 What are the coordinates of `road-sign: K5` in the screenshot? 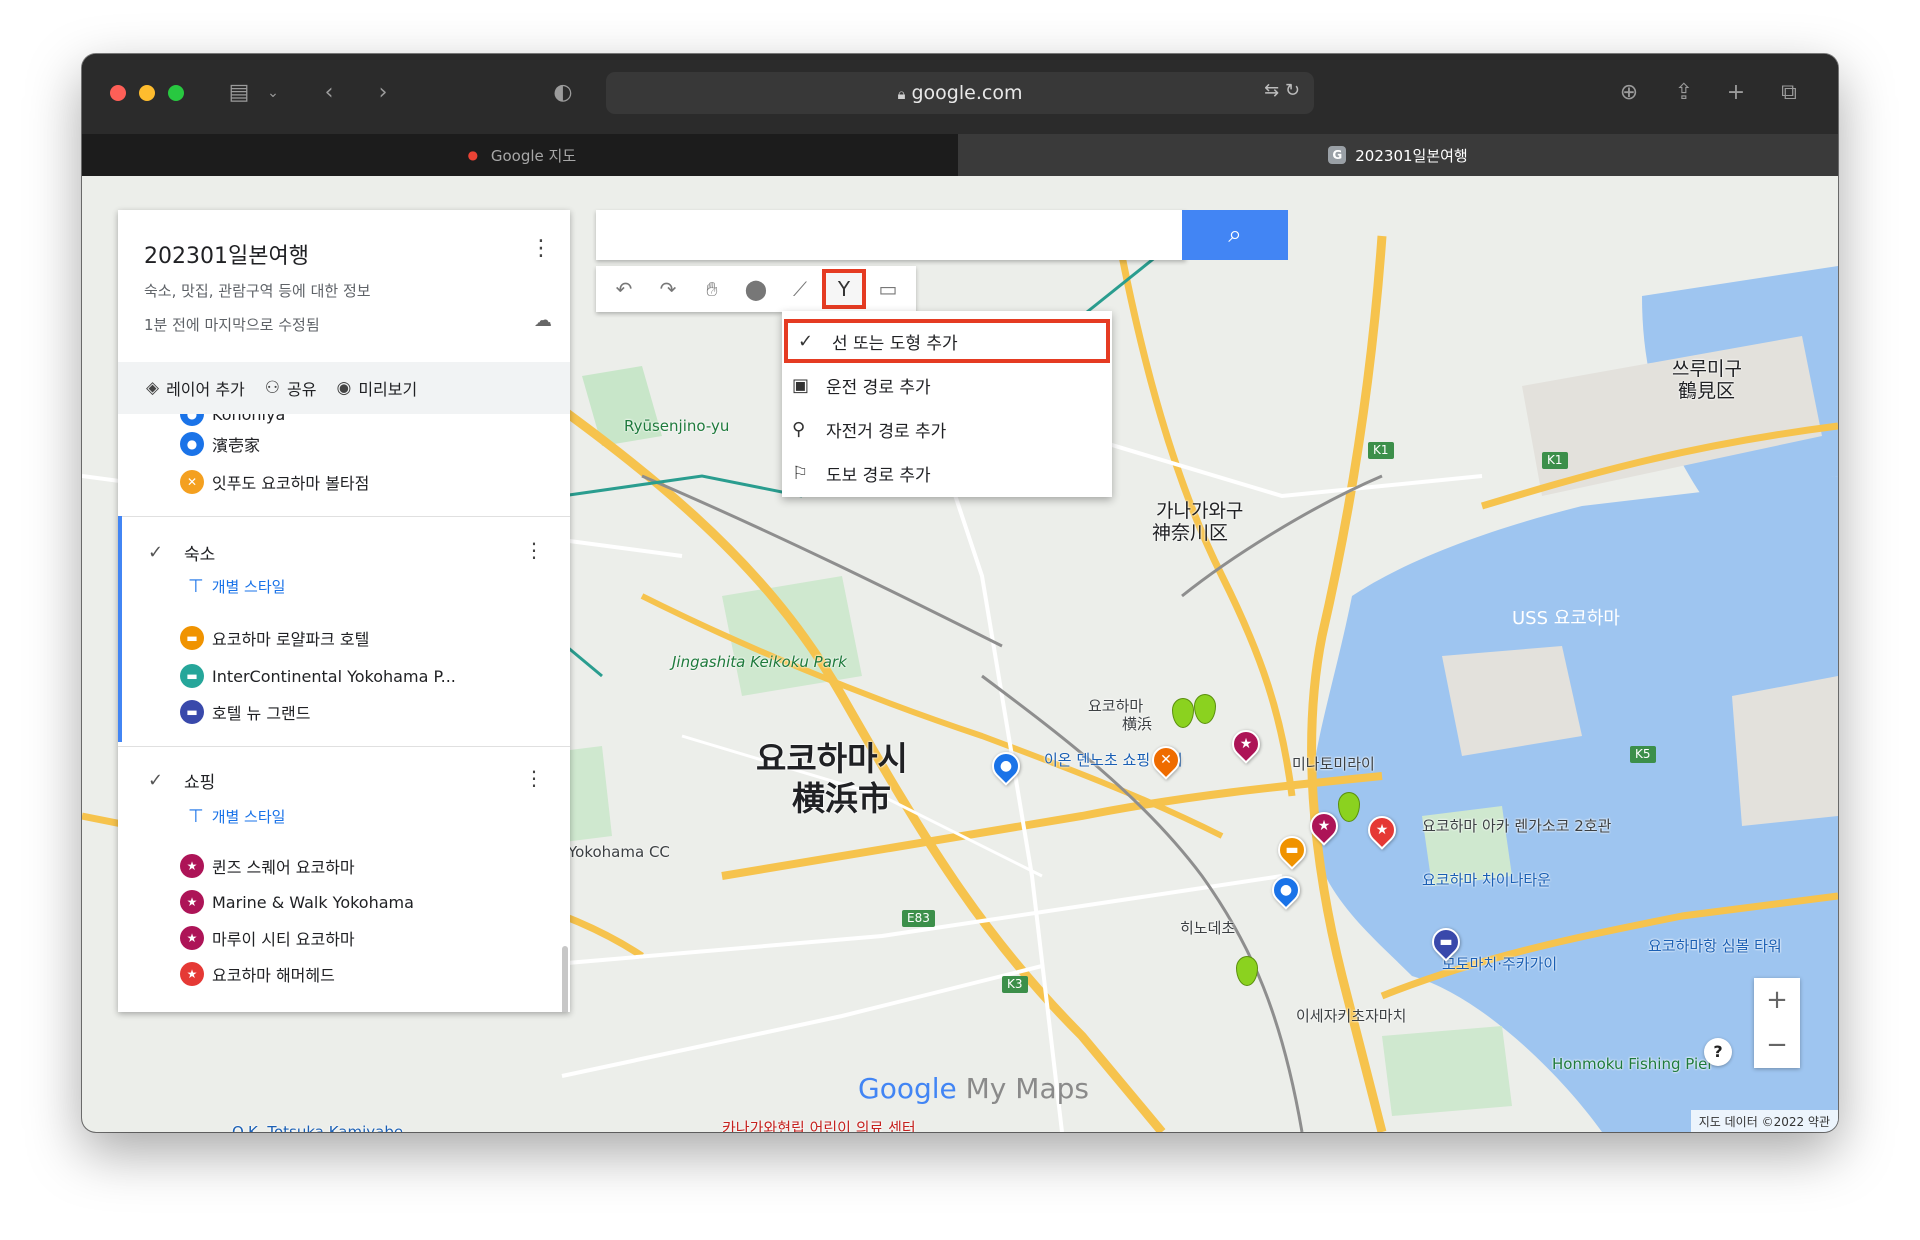 It's located at (1643, 754).